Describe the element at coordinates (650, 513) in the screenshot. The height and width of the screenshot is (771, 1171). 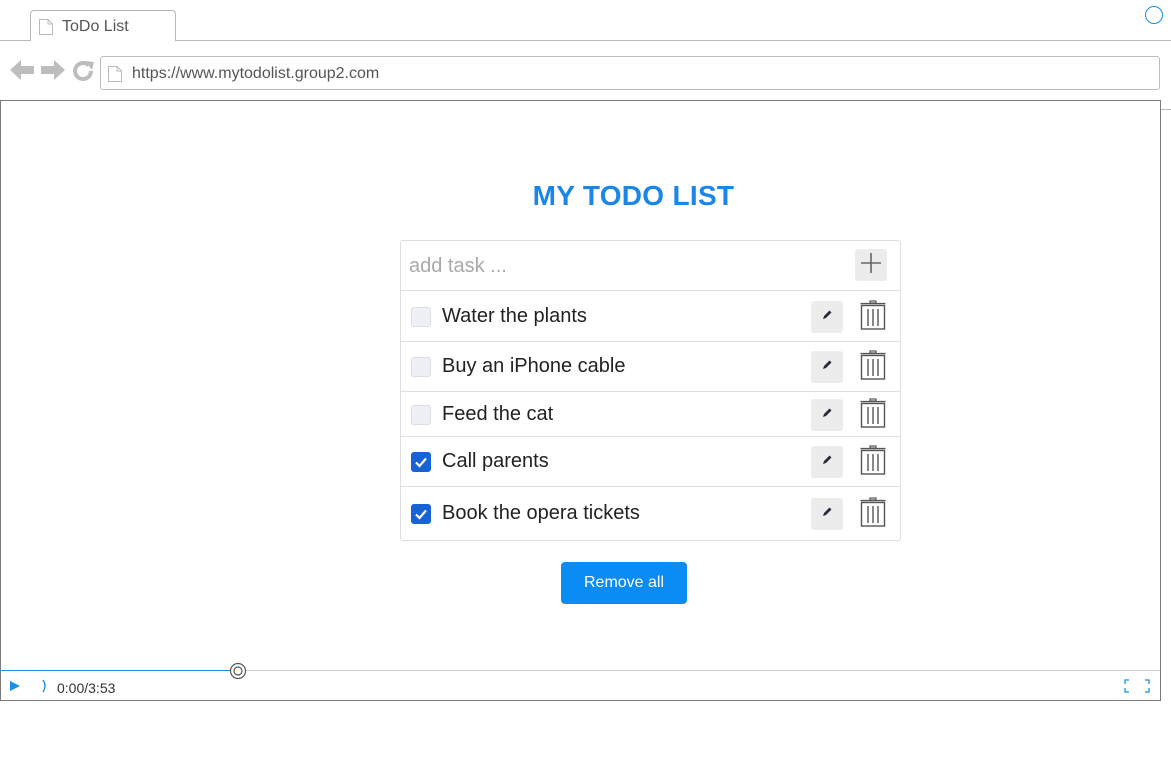
I see `task-row: Book the opera tickets` at that location.